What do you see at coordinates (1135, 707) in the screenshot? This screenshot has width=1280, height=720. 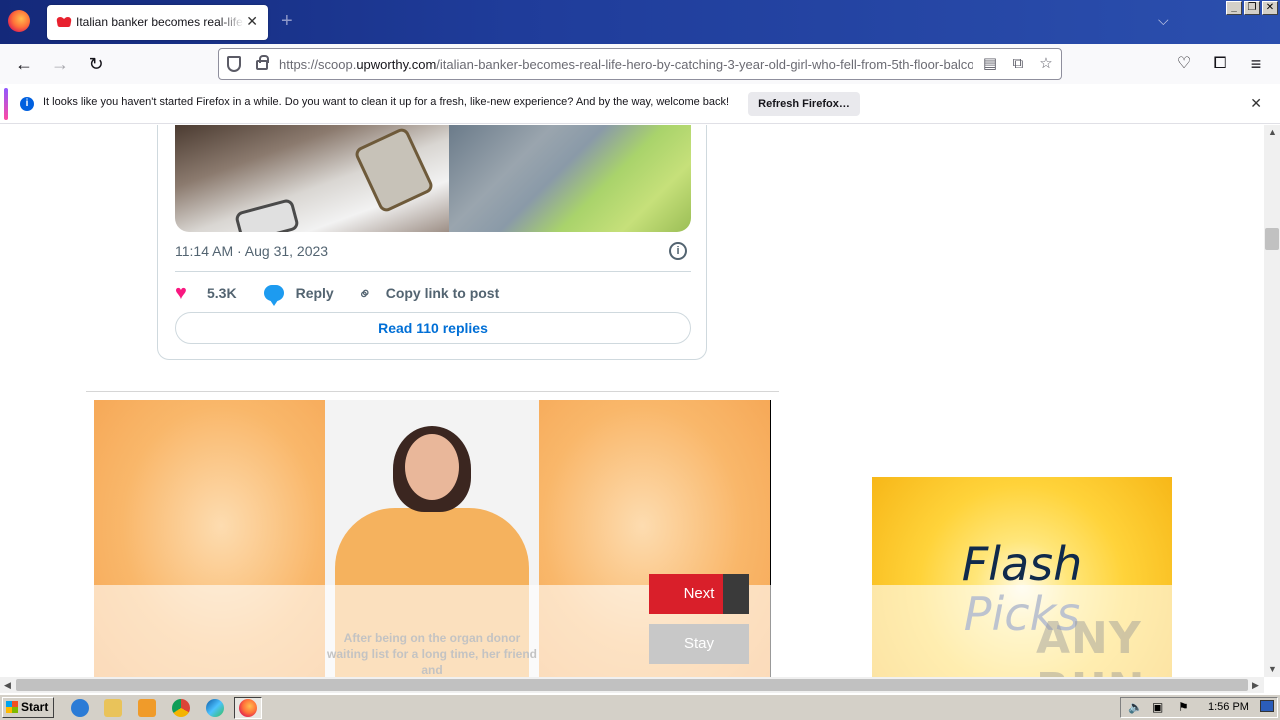 I see `volume-icon: 🔈` at bounding box center [1135, 707].